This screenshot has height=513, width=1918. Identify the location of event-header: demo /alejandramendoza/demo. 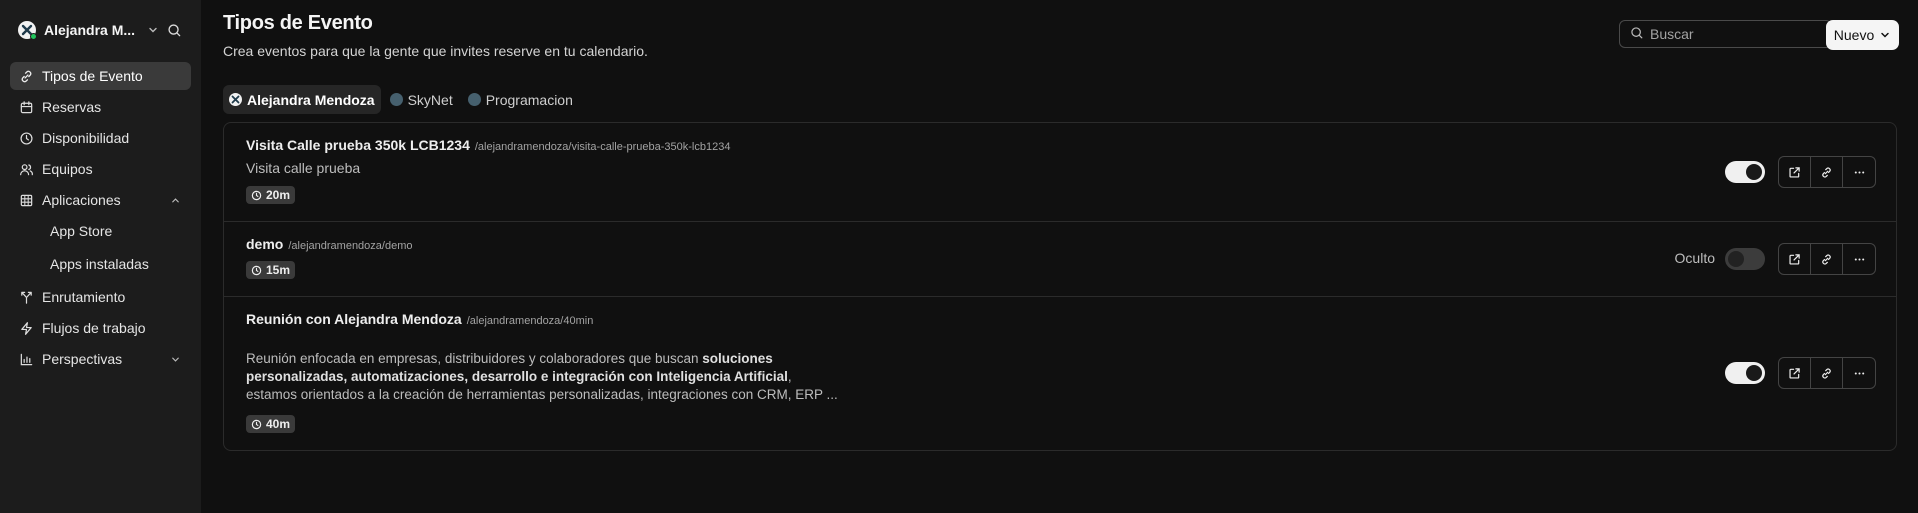
(329, 244).